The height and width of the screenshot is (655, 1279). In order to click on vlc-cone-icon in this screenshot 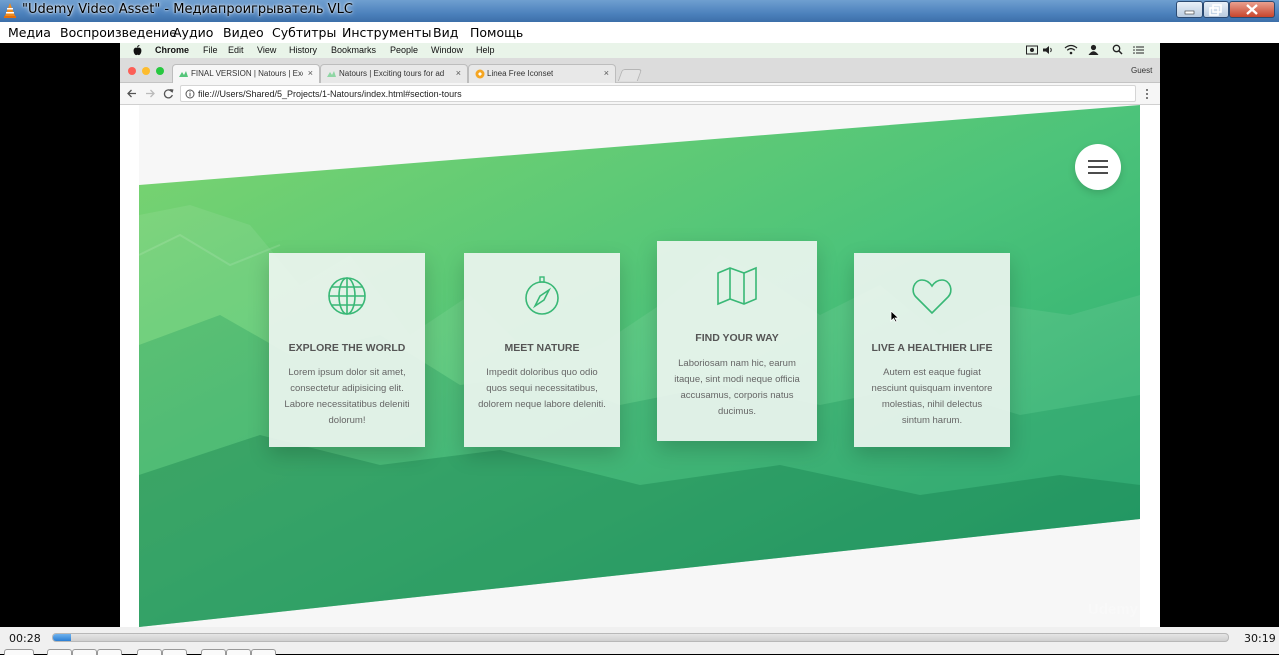, I will do `click(10, 10)`.